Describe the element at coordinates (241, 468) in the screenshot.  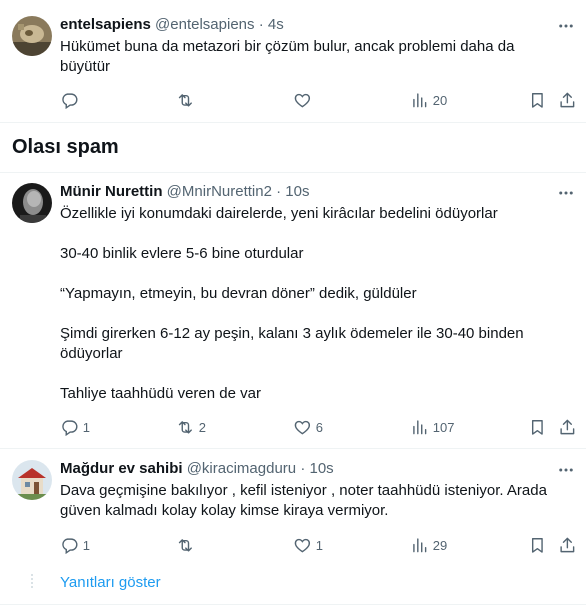
I see `user-handle: @kiracimagduru` at that location.